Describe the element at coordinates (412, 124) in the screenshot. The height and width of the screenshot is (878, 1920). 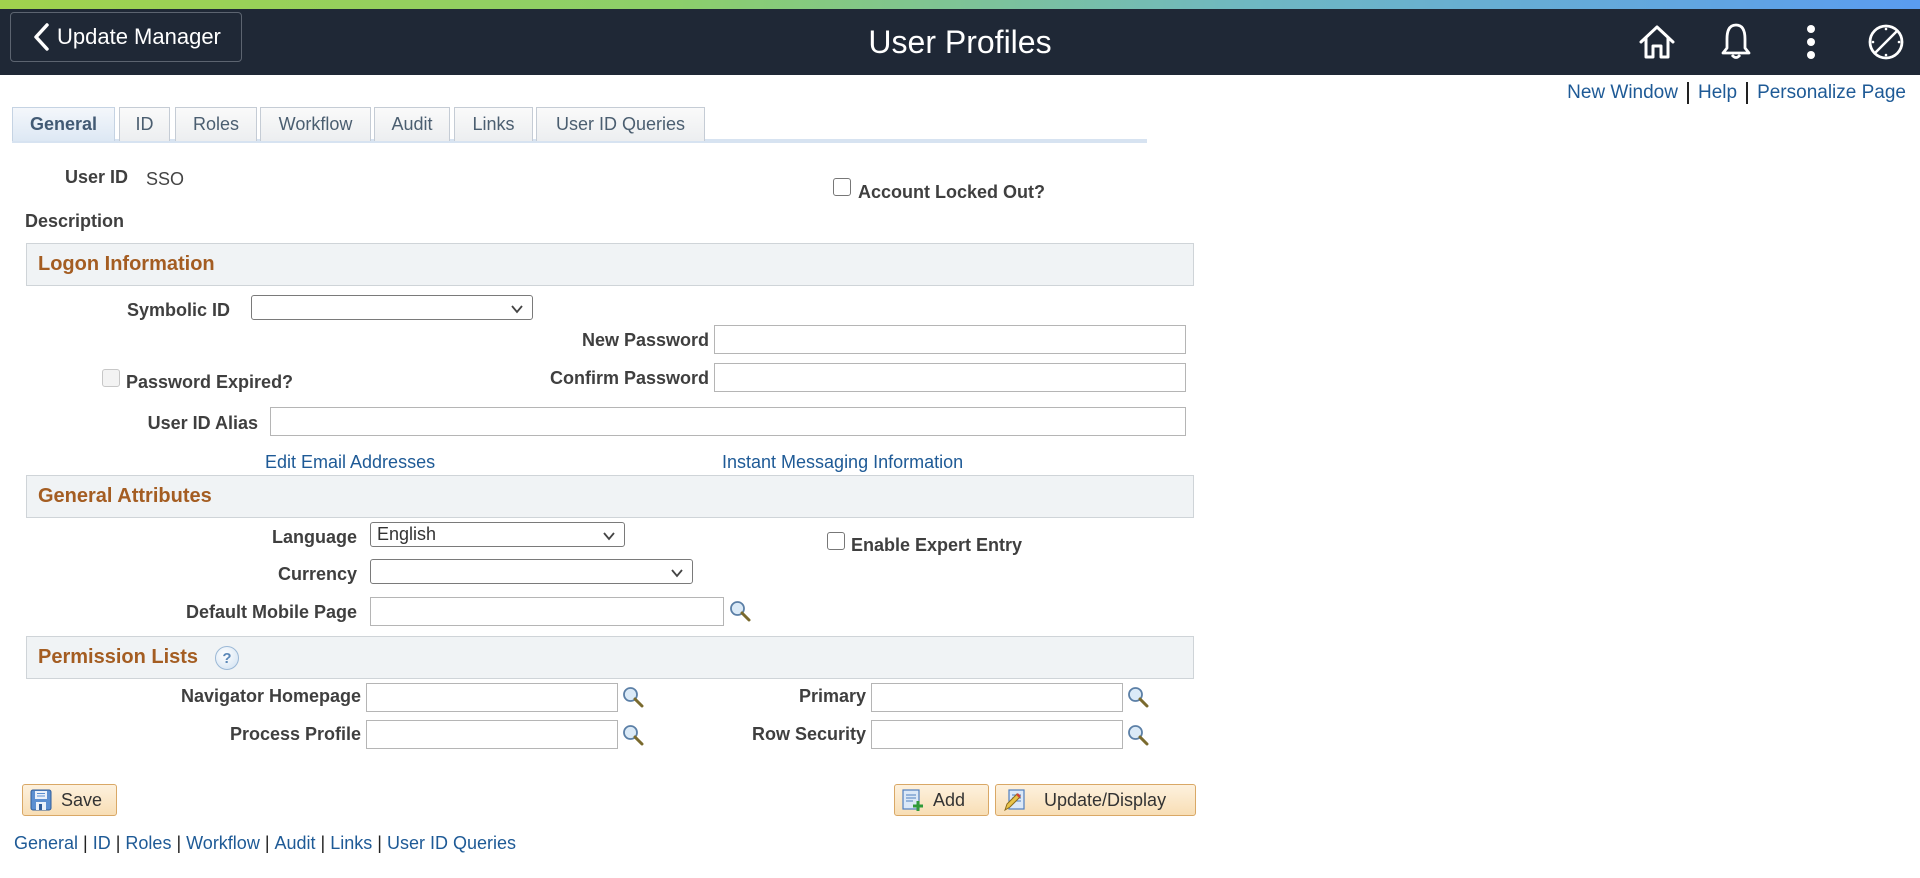
I see `tab-audit: Audit` at that location.